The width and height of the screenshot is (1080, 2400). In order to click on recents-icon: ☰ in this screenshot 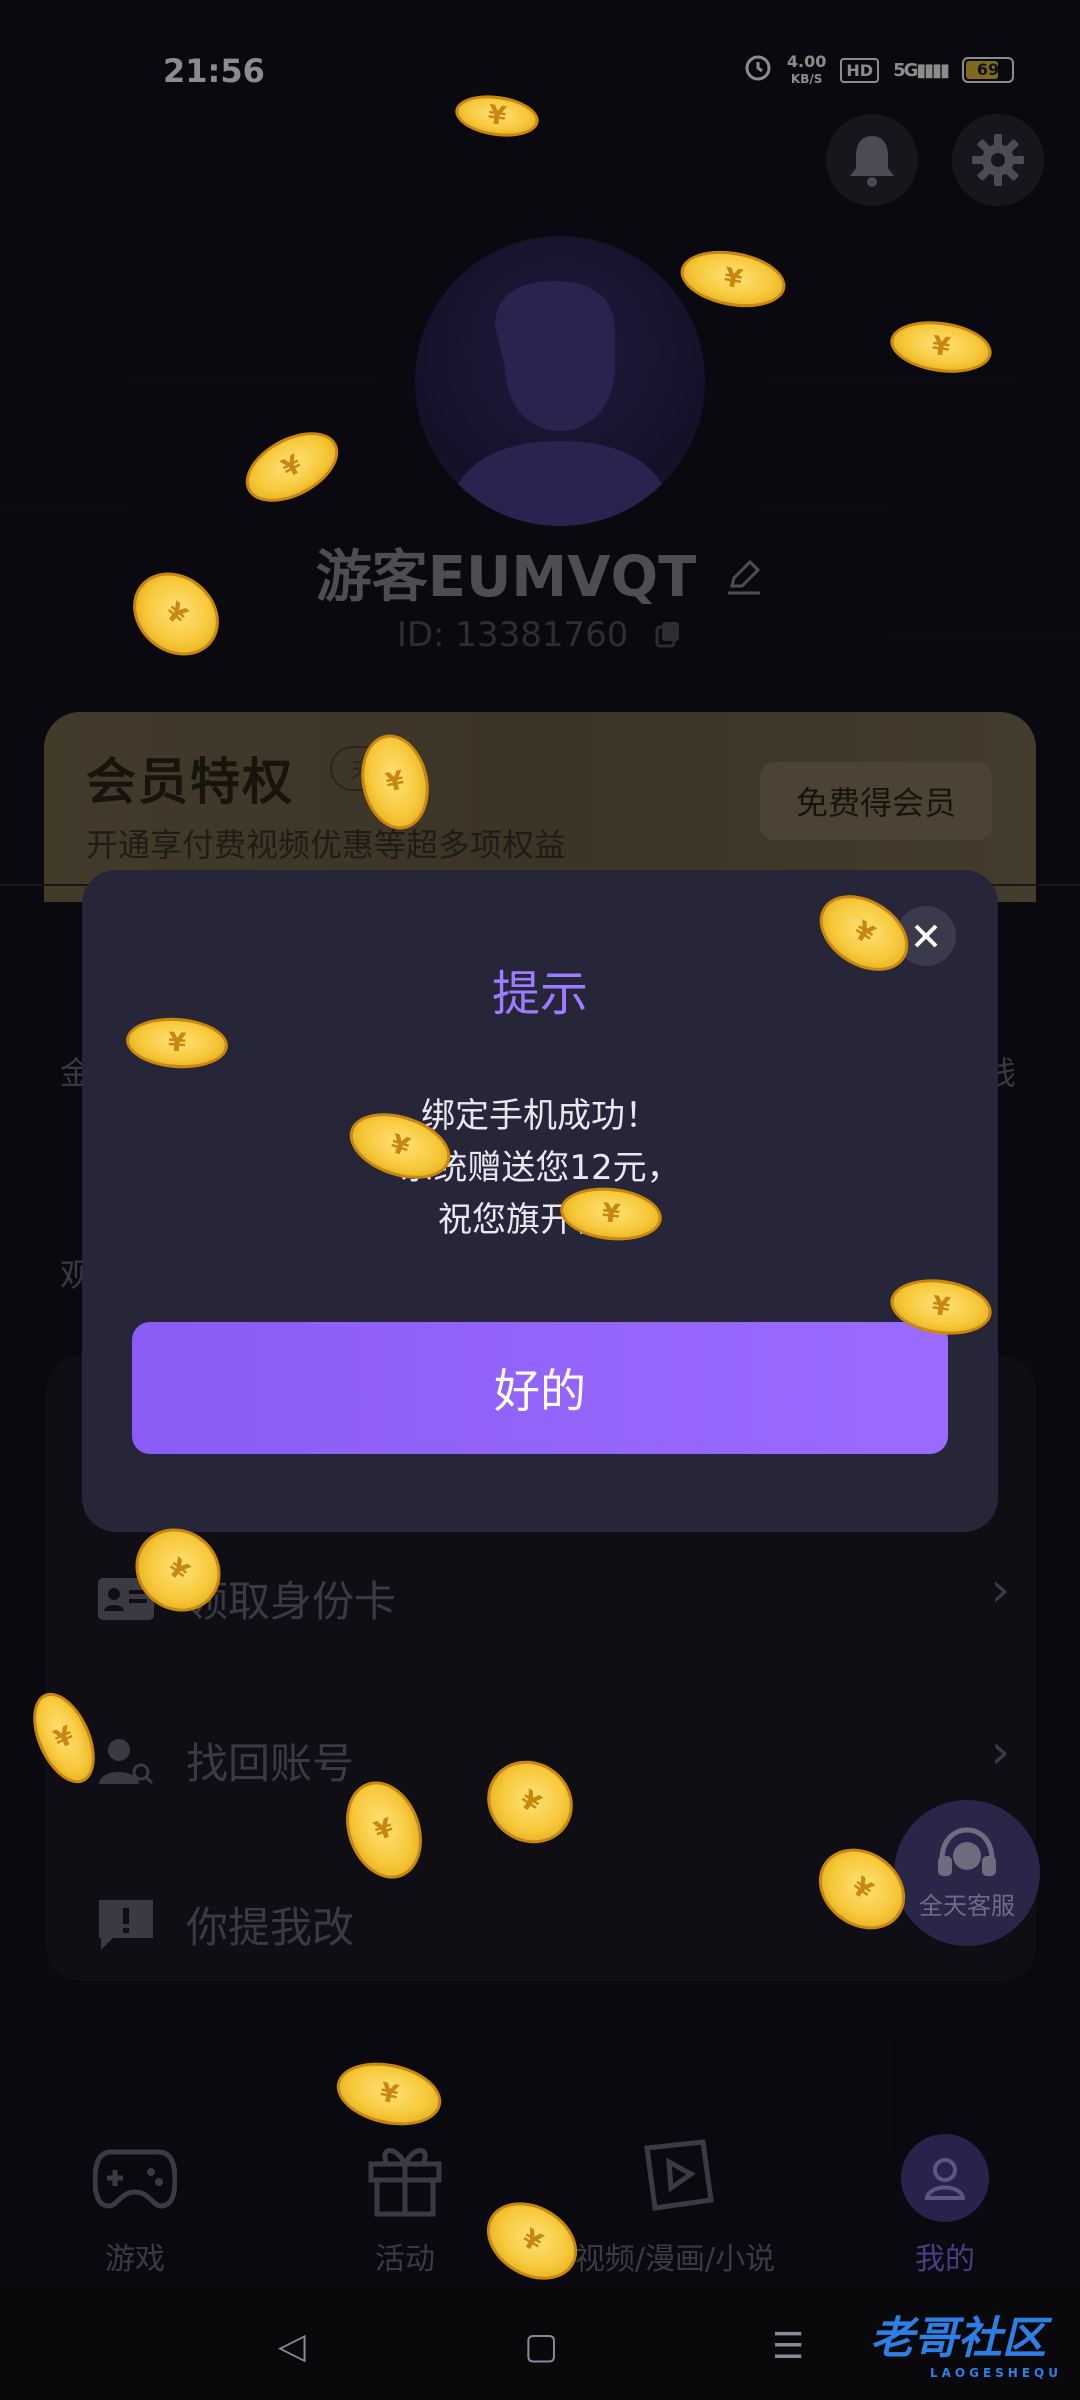, I will do `click(788, 2346)`.